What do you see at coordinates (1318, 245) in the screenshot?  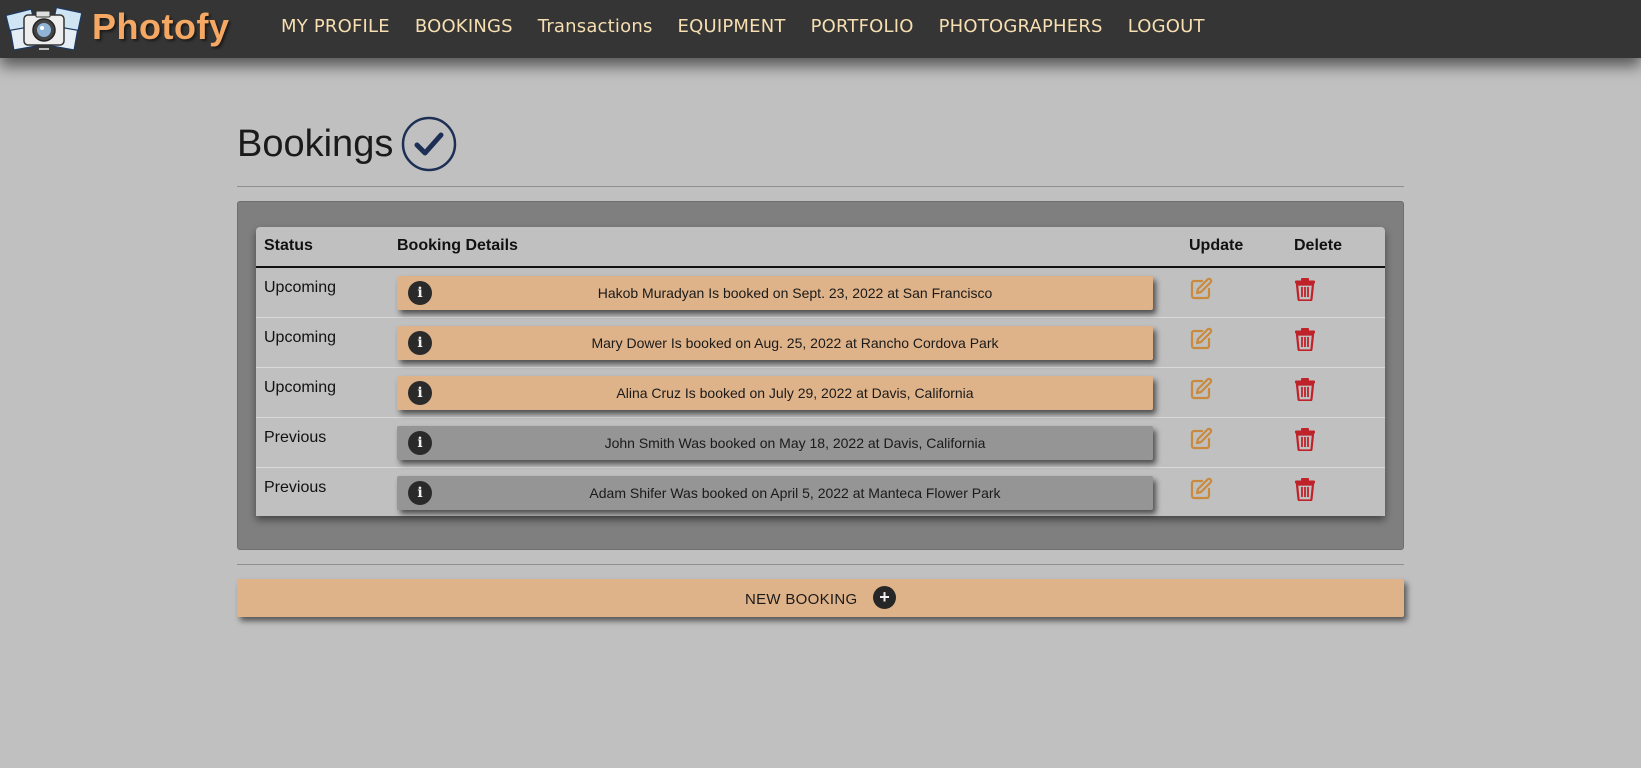 I see `header-delete: Delete` at bounding box center [1318, 245].